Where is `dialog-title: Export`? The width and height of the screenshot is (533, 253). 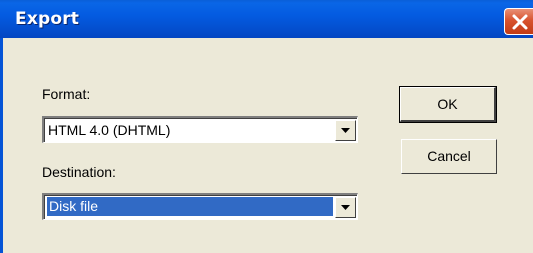
dialog-title: Export is located at coordinates (47, 19).